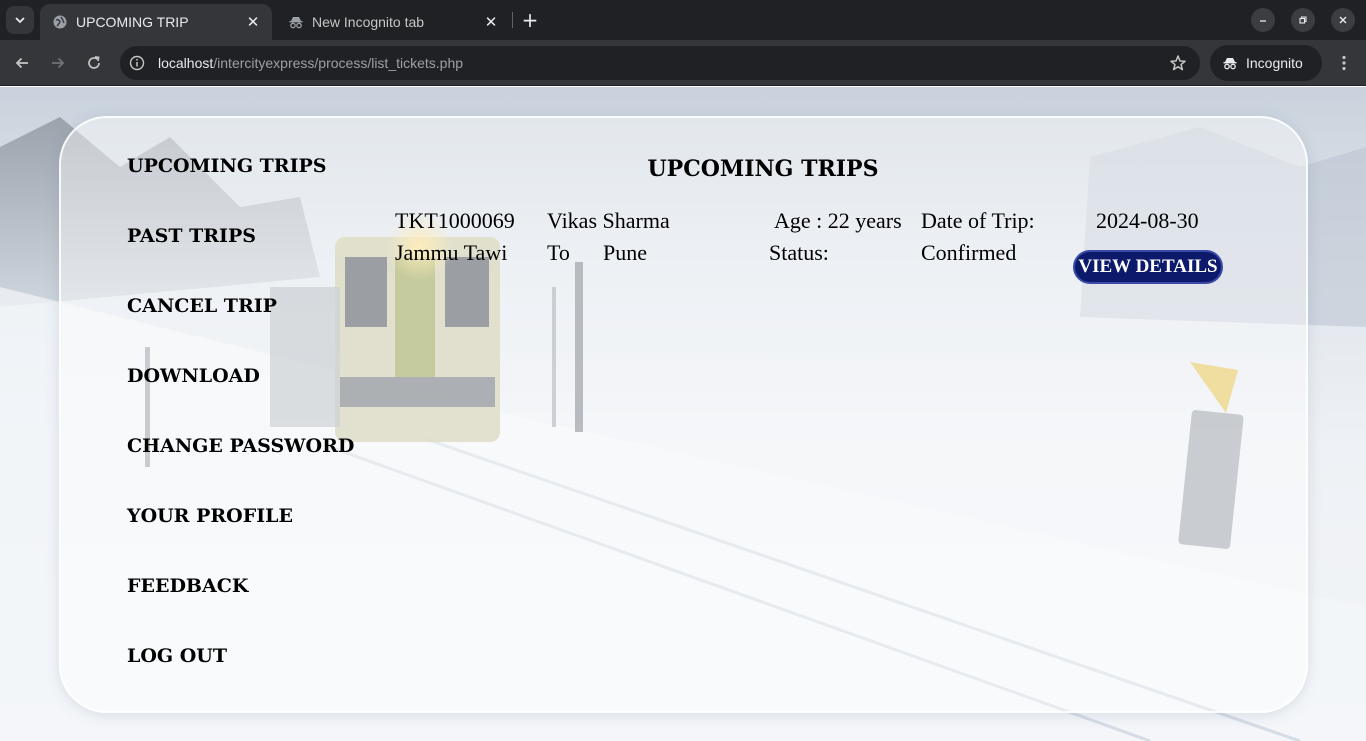 Image resolution: width=1366 pixels, height=741 pixels. Describe the element at coordinates (558, 252) in the screenshot. I see `to-label: To` at that location.